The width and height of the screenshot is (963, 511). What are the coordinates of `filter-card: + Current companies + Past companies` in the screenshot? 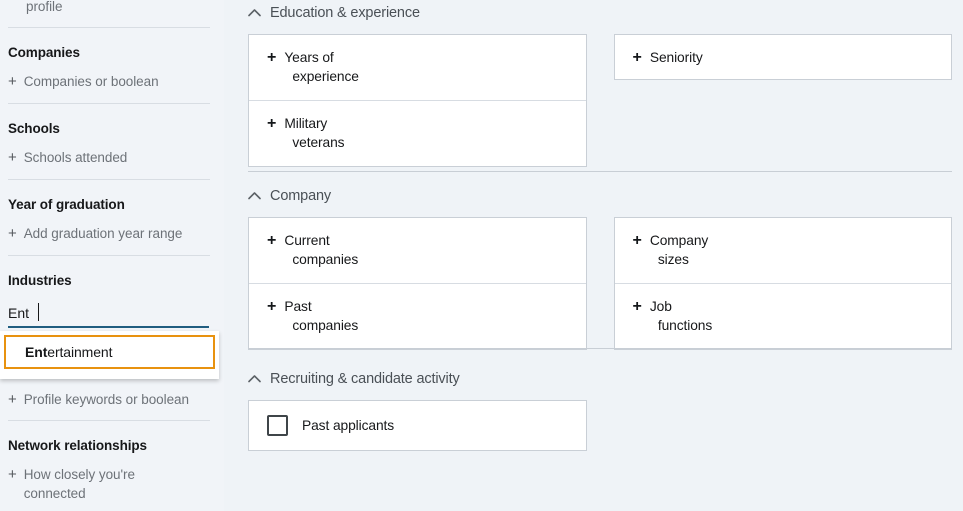 It's located at (417, 283).